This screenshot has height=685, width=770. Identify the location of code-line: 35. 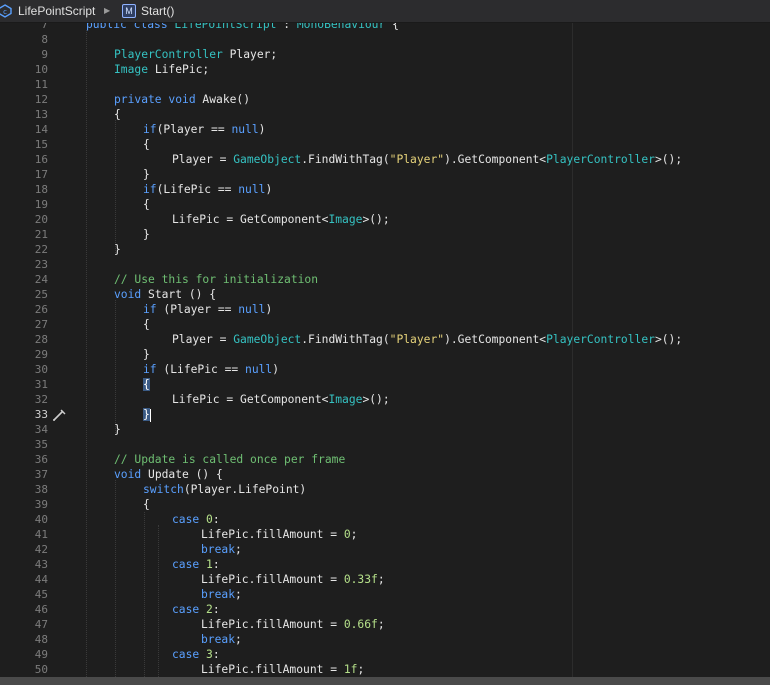
(385, 444).